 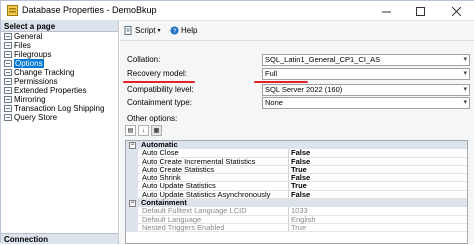 I want to click on close-button, so click(x=456, y=11).